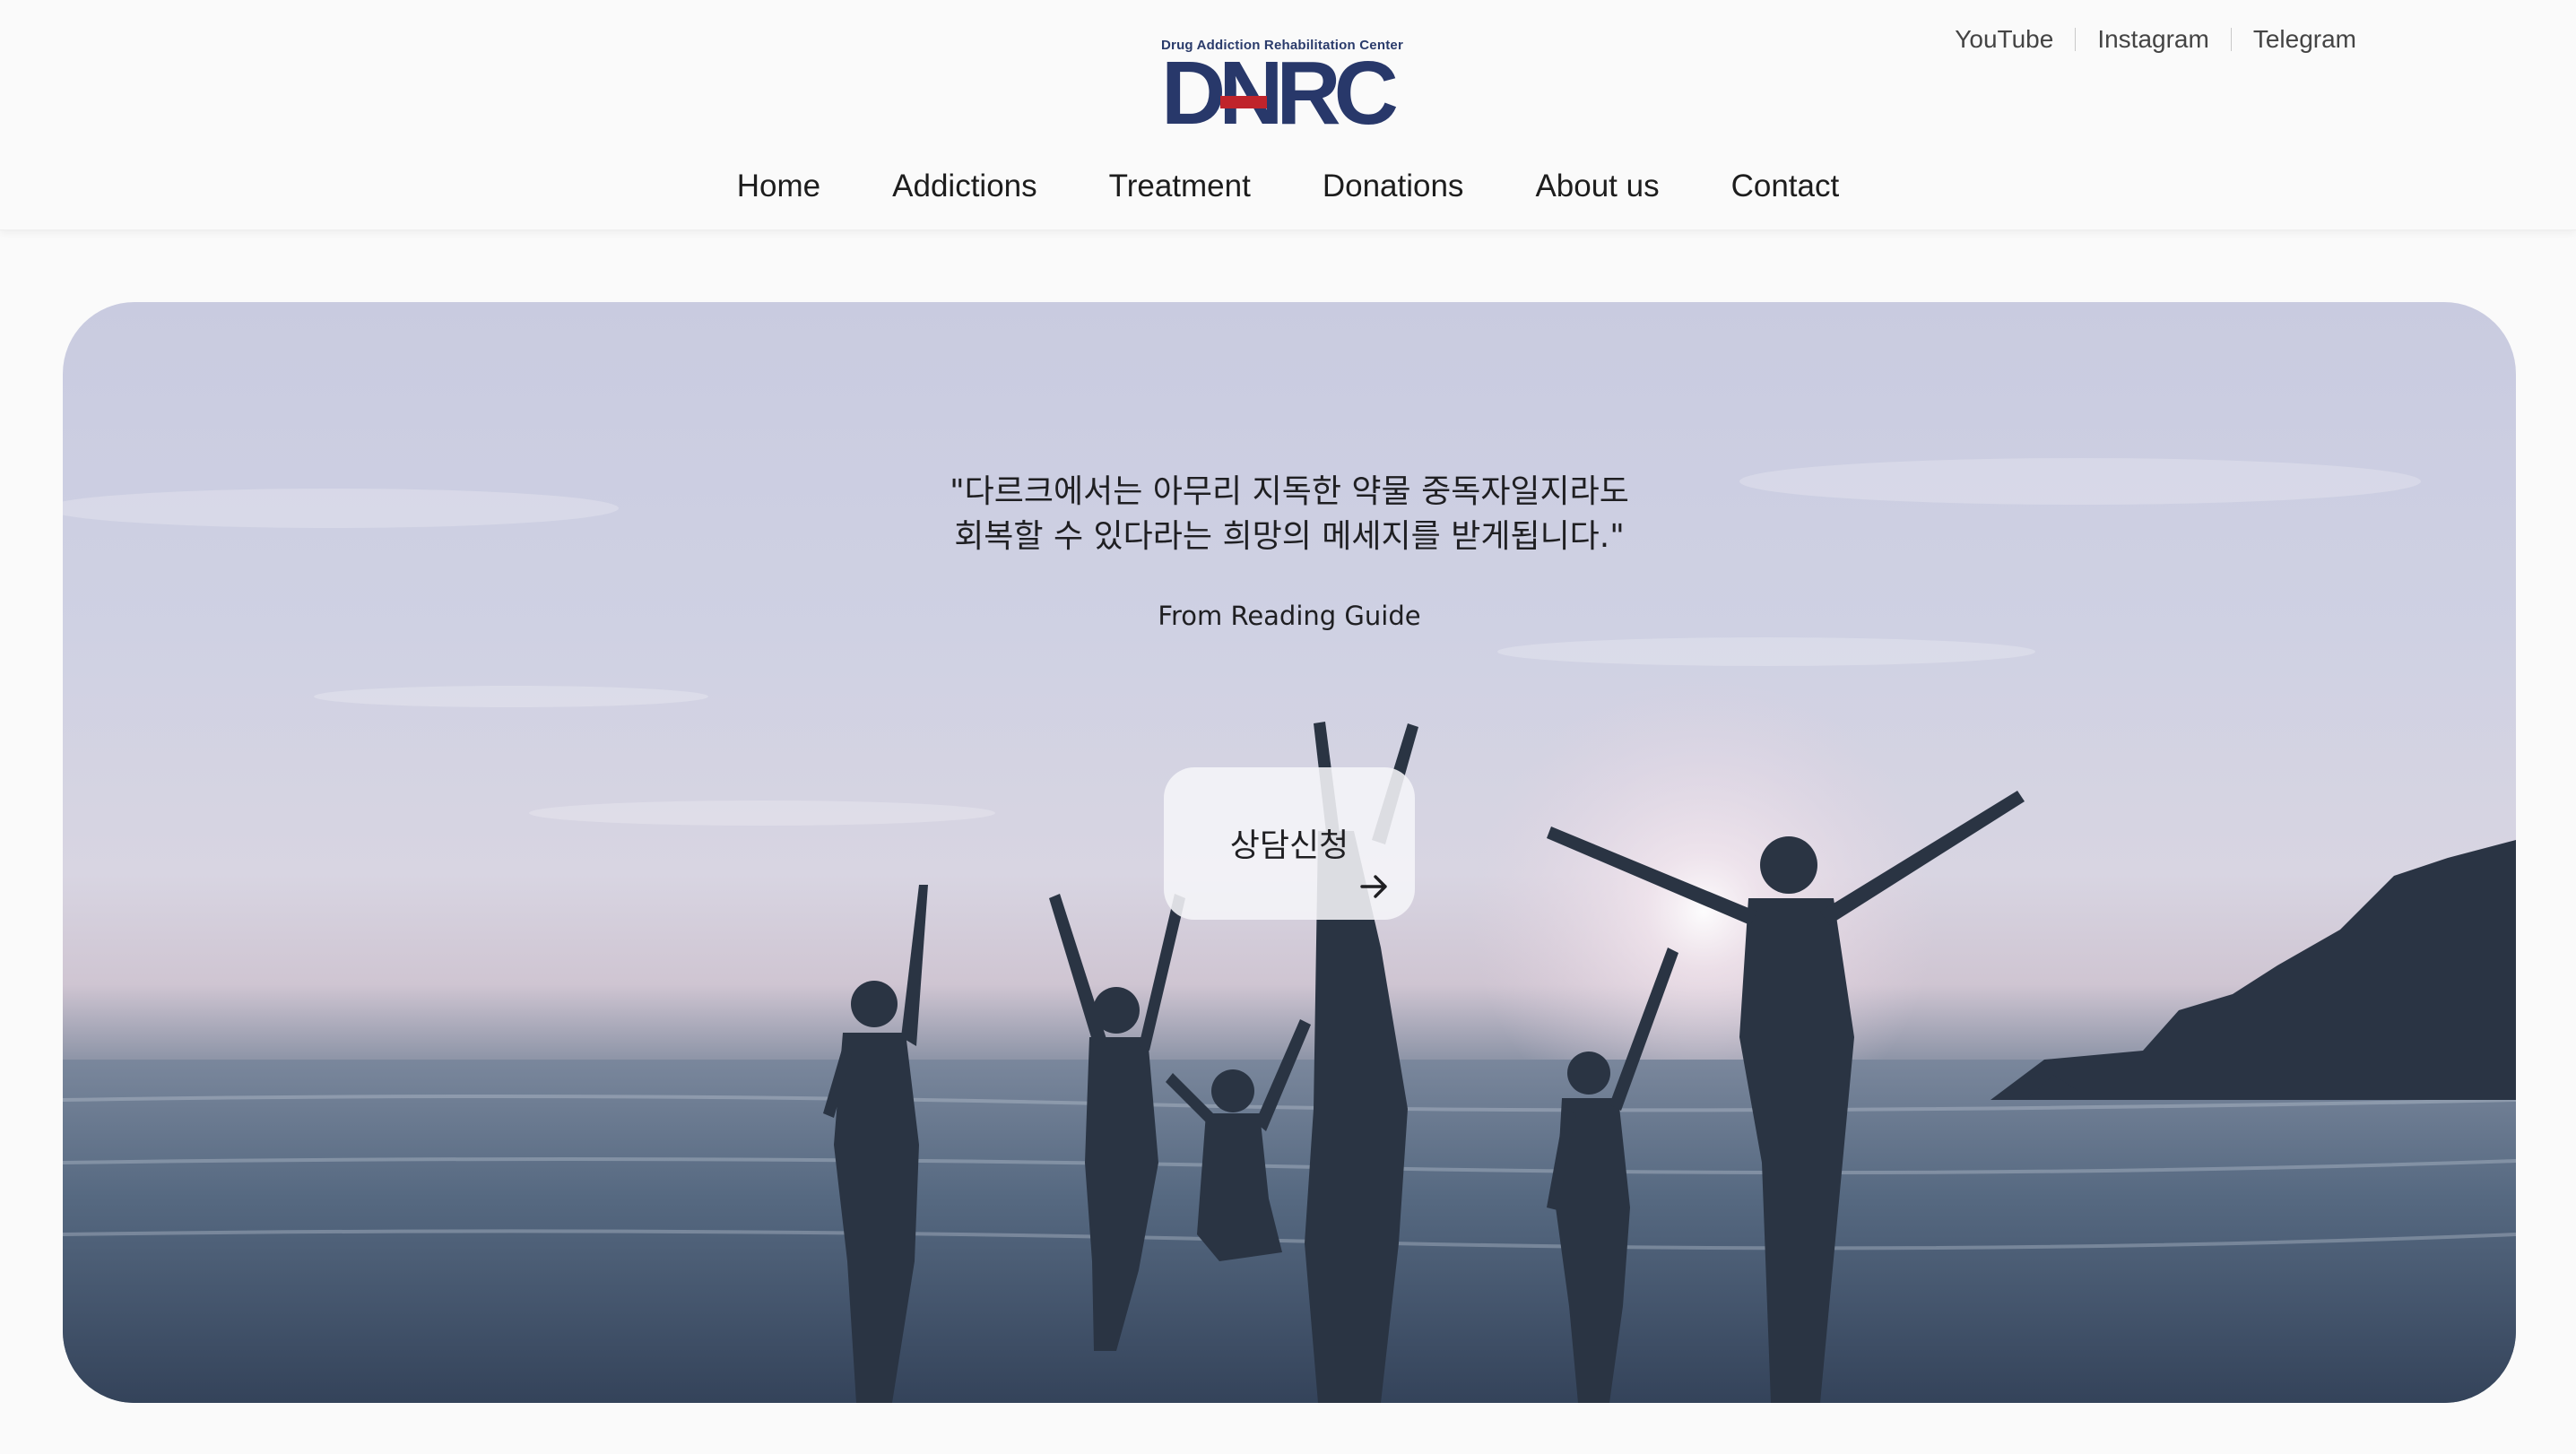  Describe the element at coordinates (1180, 186) in the screenshot. I see `nav-item-treatment: Treatment` at that location.